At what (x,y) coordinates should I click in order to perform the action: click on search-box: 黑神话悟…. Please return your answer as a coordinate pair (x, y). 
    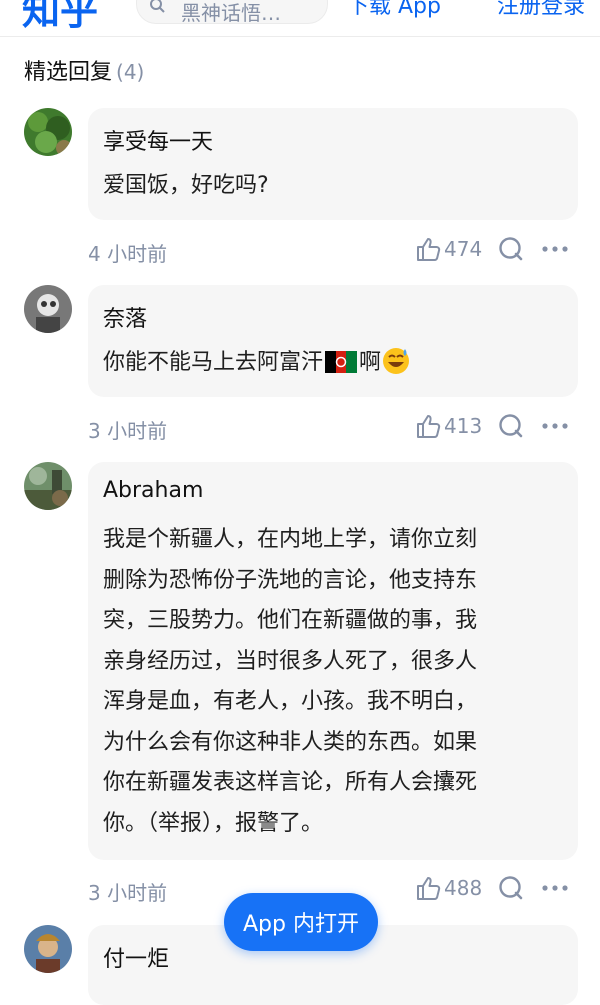
    Looking at the image, I should click on (232, 12).